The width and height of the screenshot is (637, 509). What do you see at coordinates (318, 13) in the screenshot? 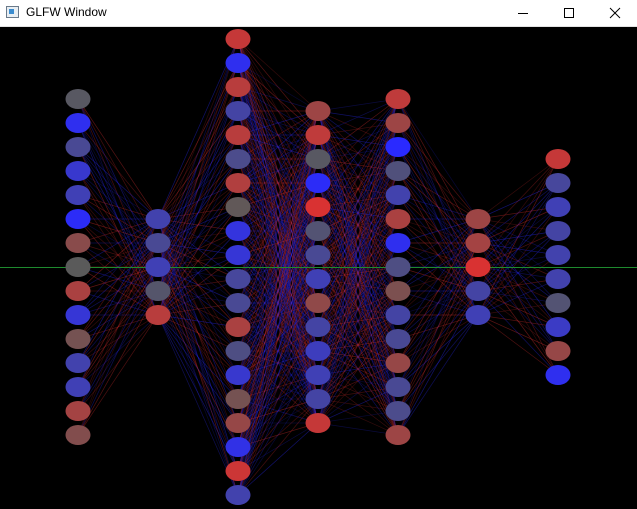
I see `title-bar: GLFW Window` at bounding box center [318, 13].